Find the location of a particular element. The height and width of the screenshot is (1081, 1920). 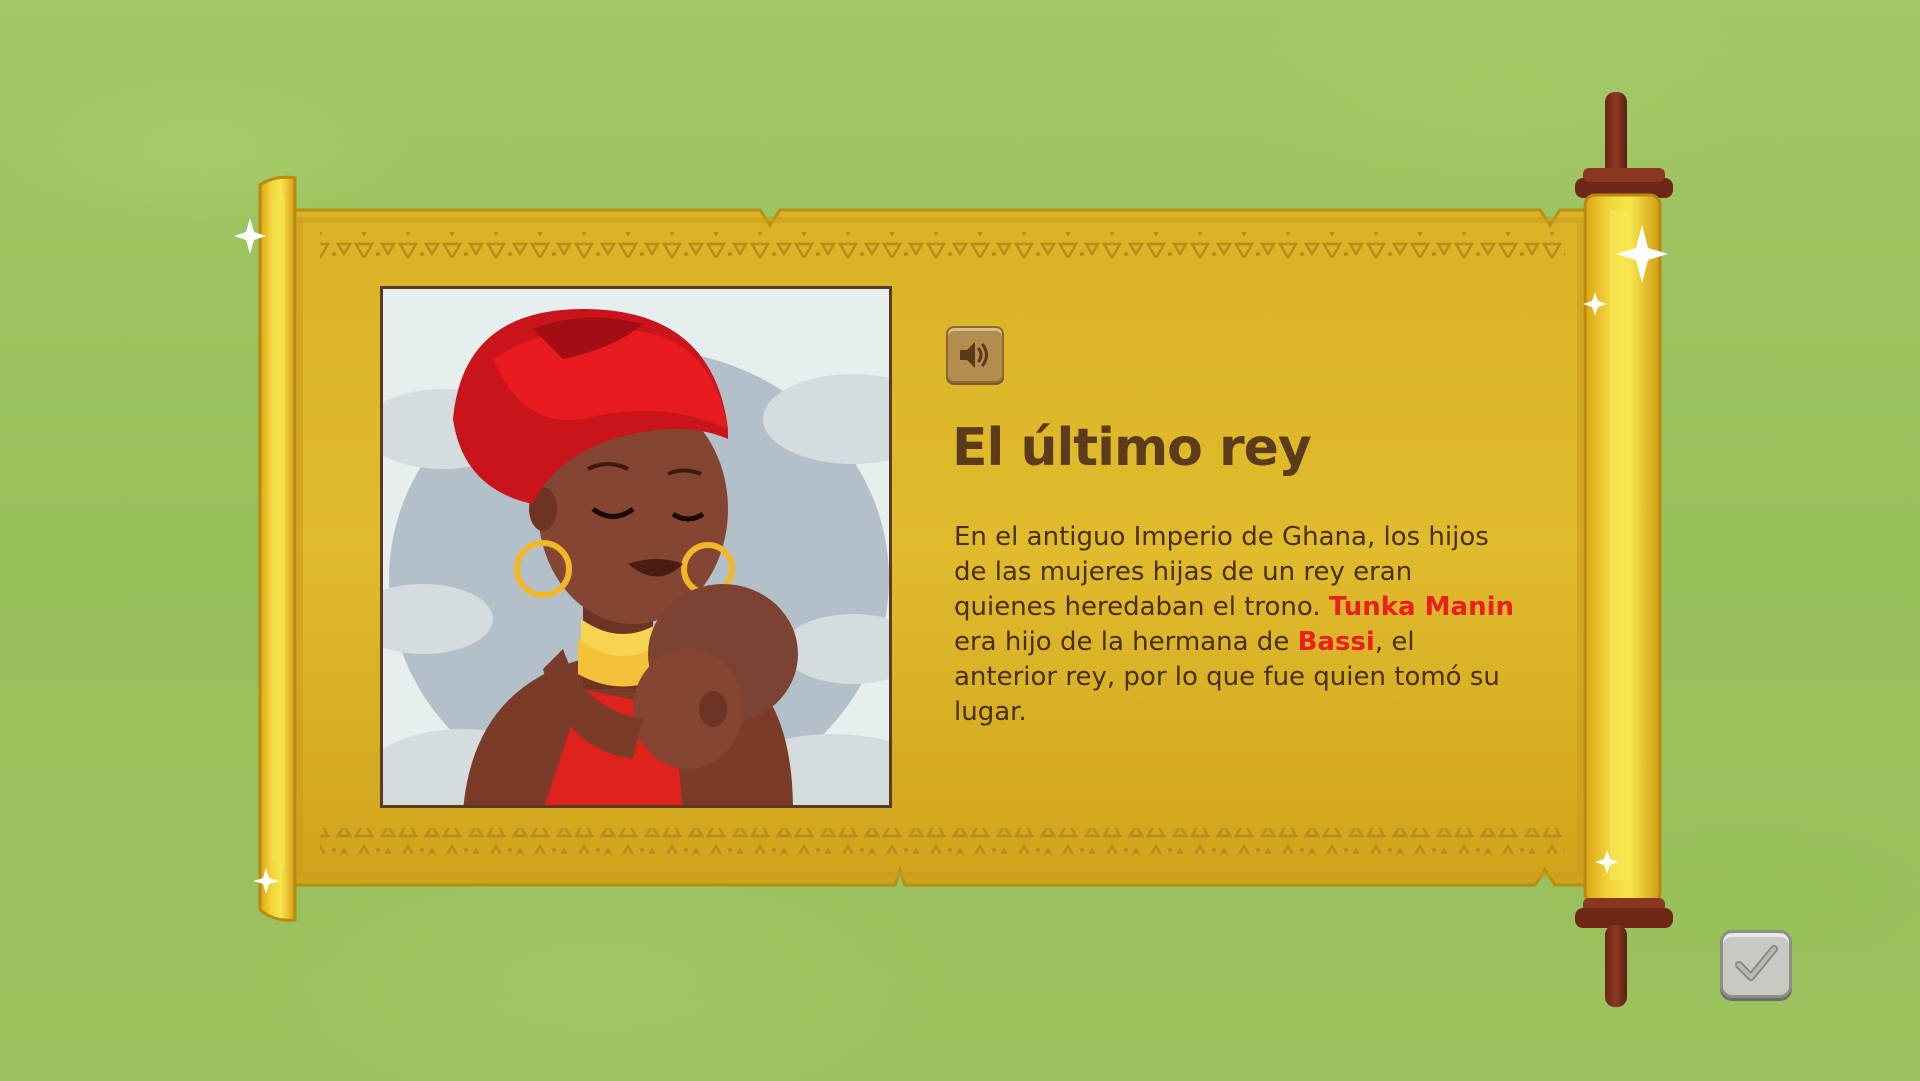

highlight-name: Tunka Manin is located at coordinates (1421, 607).